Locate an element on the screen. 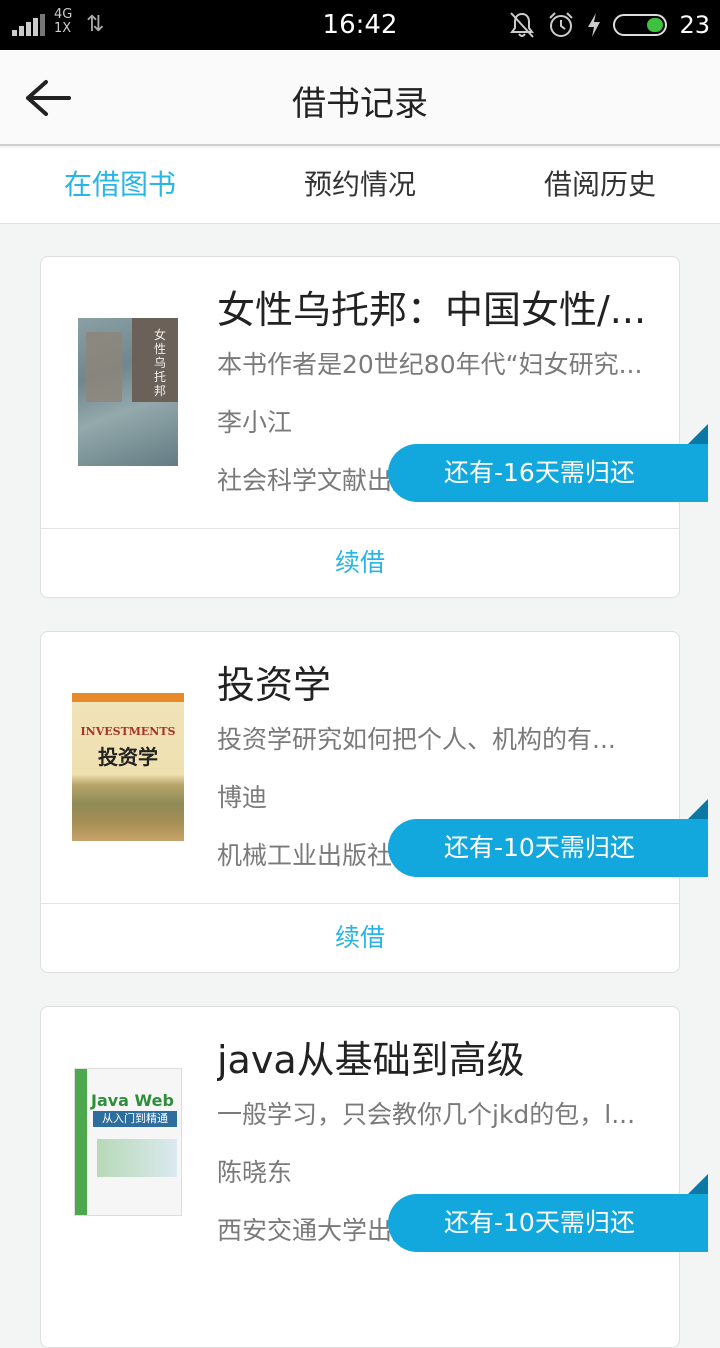 The image size is (720, 1348). book-cover-image: INVESTMENTS 投资学 is located at coordinates (128, 767).